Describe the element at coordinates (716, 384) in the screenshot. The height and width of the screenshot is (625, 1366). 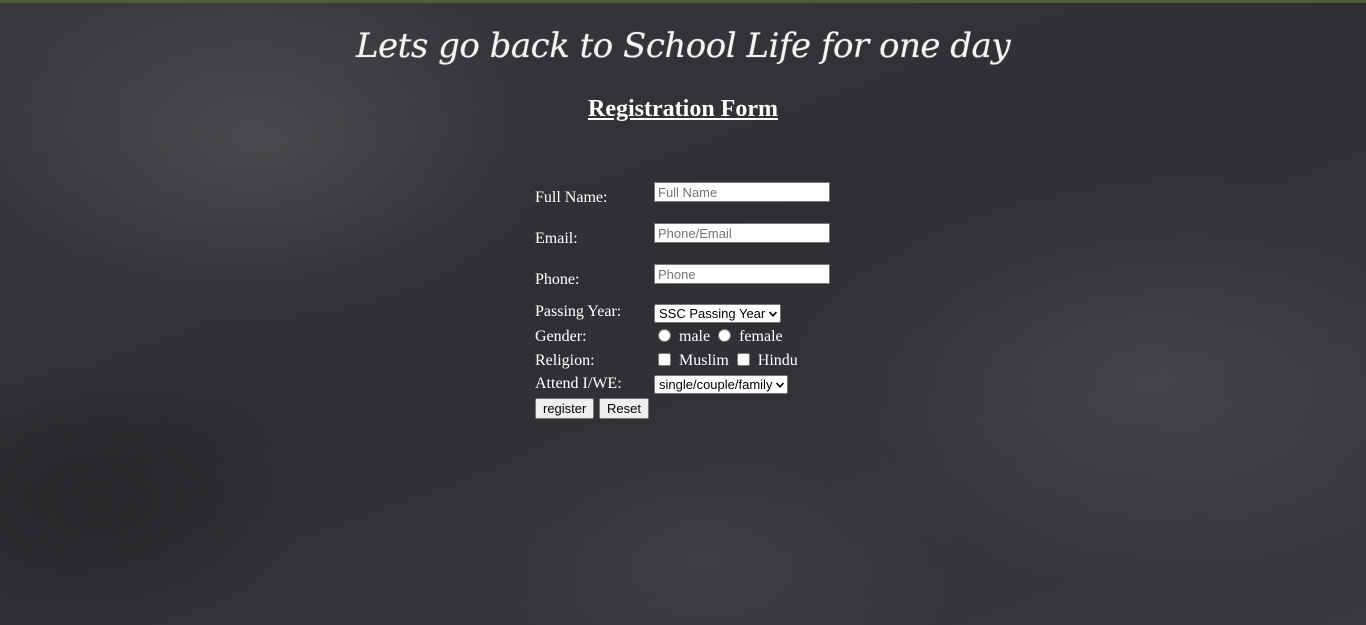
I see `attend-selected-value: single/couple/family` at that location.